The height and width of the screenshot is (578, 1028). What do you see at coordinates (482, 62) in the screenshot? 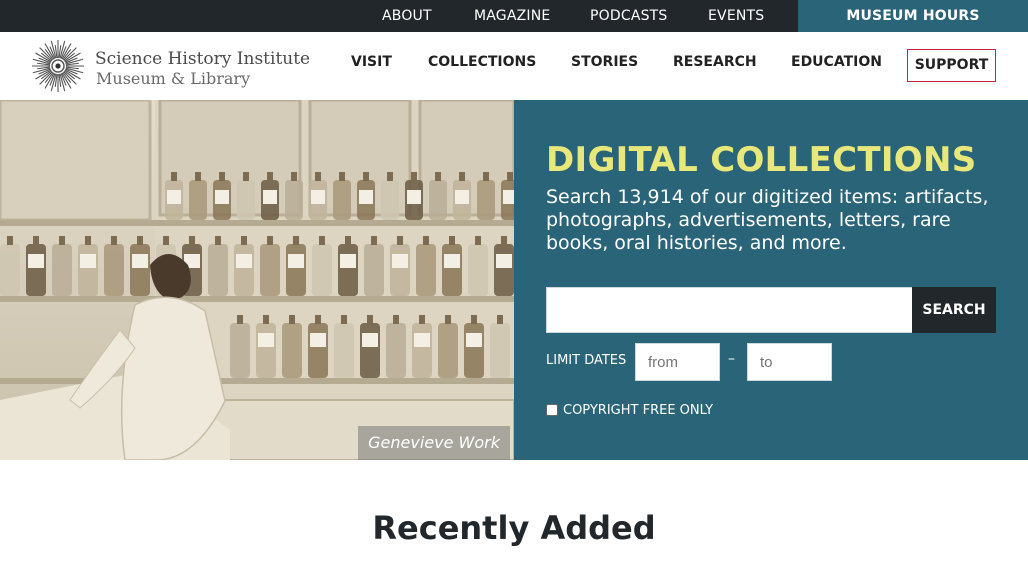
I see `nav-collections: COLLECTIONS` at bounding box center [482, 62].